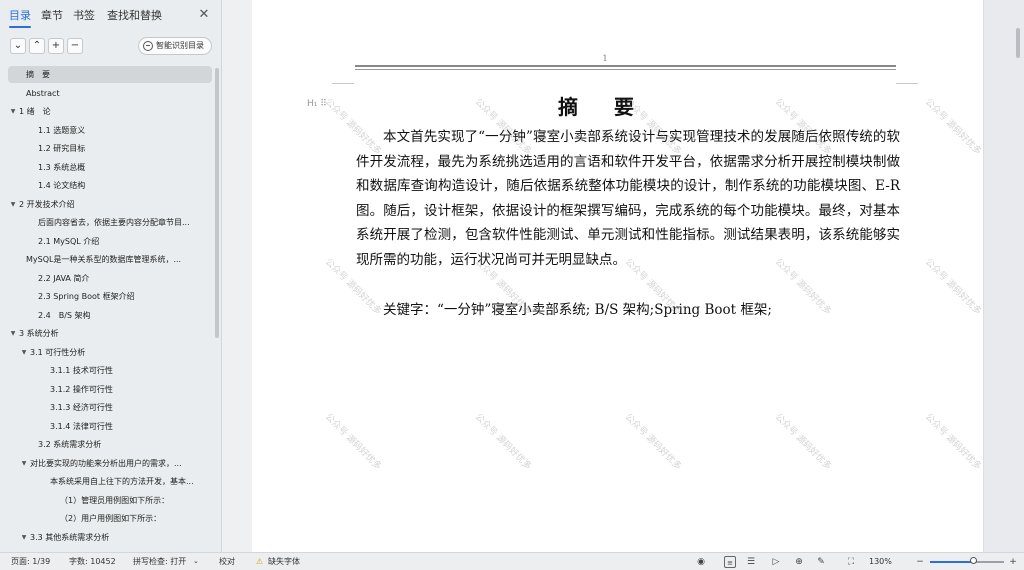 The image size is (1024, 570). Describe the element at coordinates (110, 315) in the screenshot. I see `toc-item: 2.4 B/S 架构` at that location.